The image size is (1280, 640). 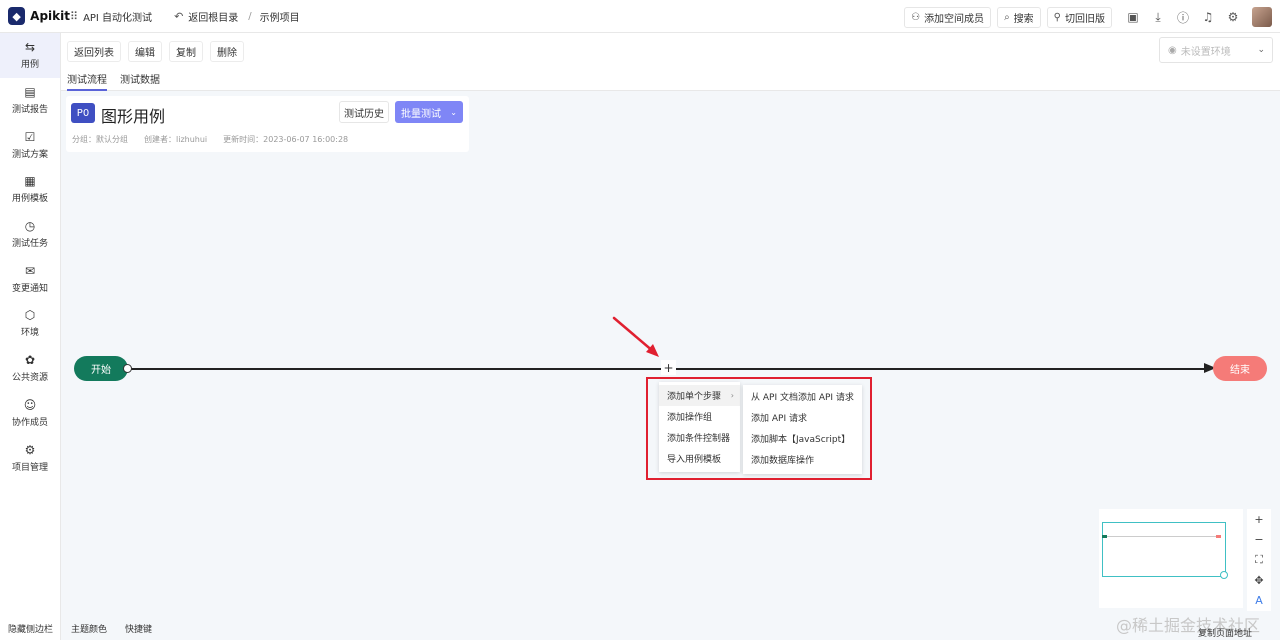 I want to click on sidebar-item-reports: ▤ 测试报告, so click(x=30, y=100).